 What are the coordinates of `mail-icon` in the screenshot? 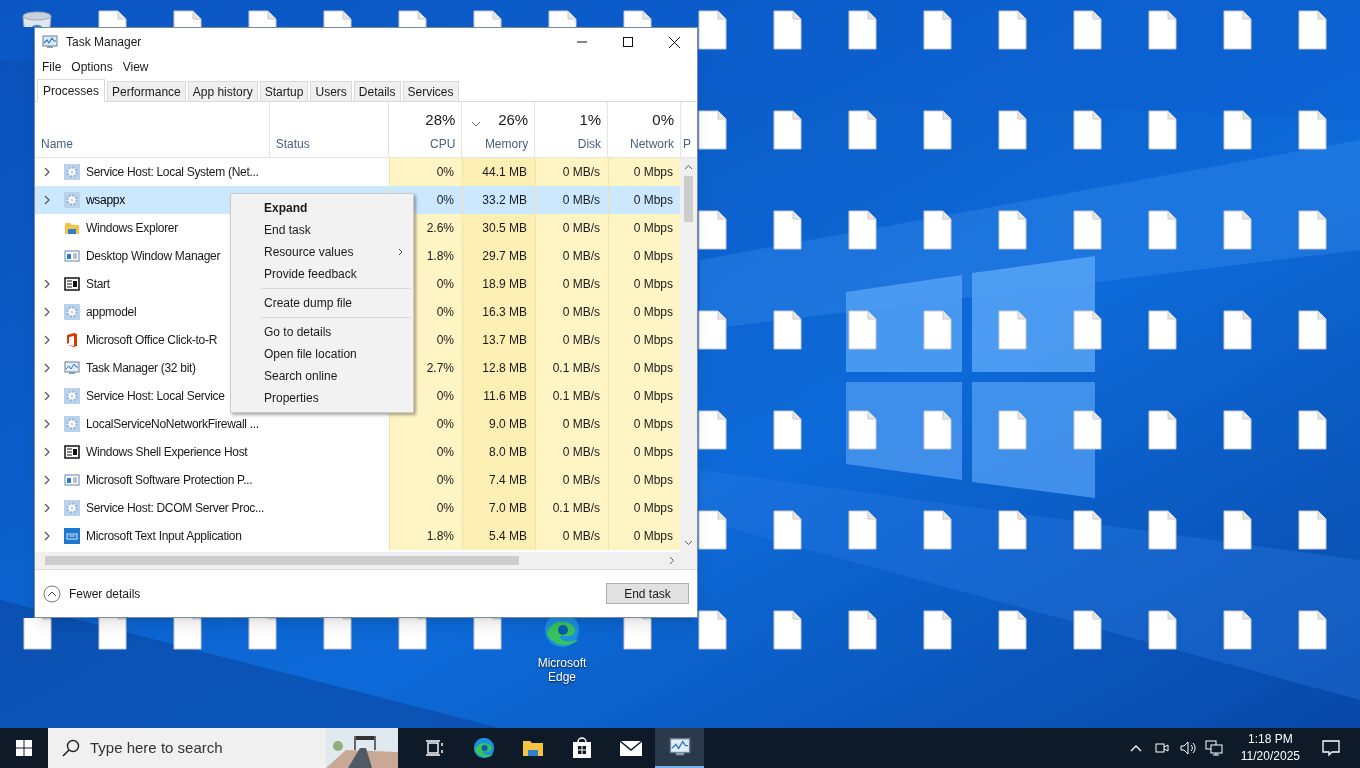 It's located at (630, 748).